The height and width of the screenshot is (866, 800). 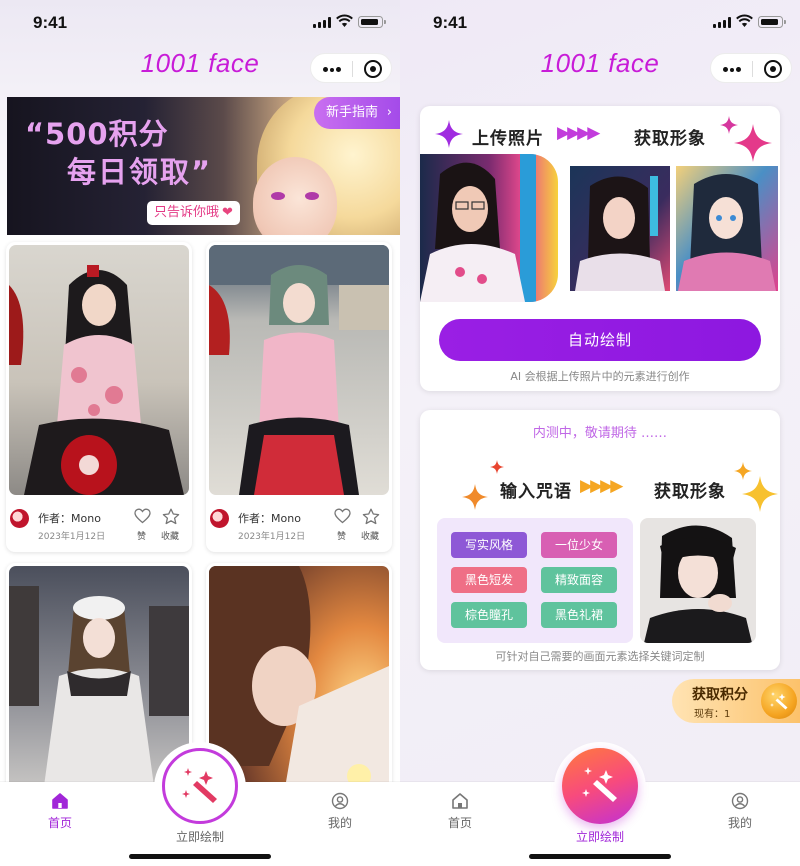 I want to click on promo-banner: “500积分 每日领取” 只告诉你哦 ❤ 新手指南 ›, so click(x=203, y=166).